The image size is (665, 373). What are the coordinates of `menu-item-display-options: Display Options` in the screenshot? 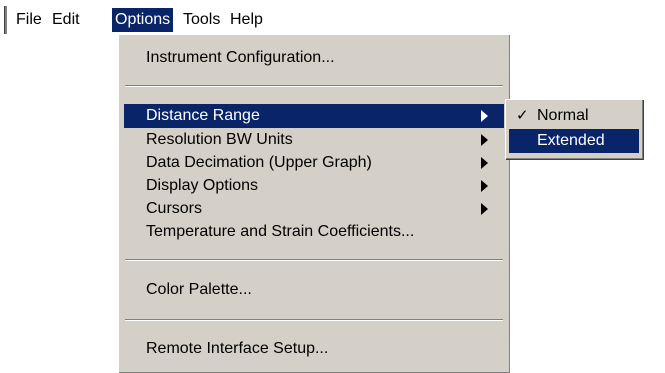 It's located at (314, 186).